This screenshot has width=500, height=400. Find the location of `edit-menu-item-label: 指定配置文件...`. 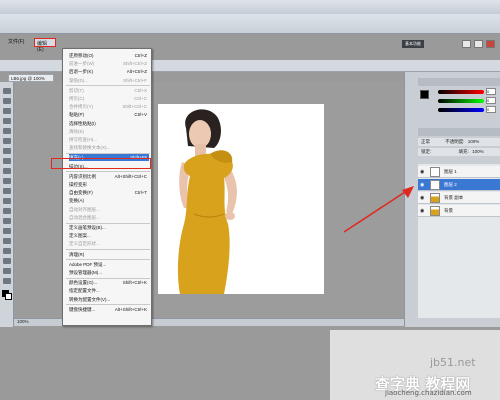

edit-menu-item-label: 指定配置文件... is located at coordinates (84, 291).